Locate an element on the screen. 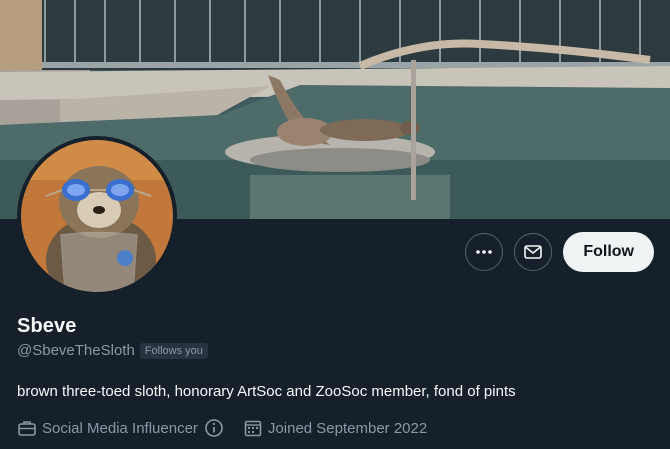  more-options-button is located at coordinates (484, 252).